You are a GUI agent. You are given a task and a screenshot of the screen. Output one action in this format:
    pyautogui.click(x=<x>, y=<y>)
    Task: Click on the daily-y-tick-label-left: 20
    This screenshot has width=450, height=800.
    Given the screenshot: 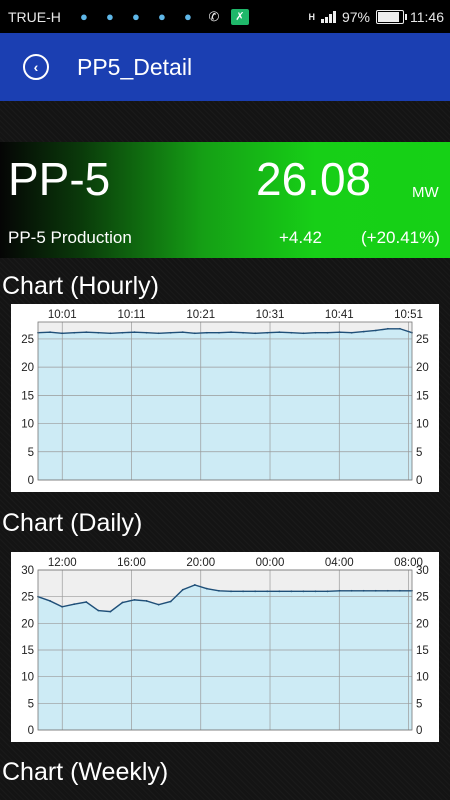 What is the action you would take?
    pyautogui.click(x=27, y=624)
    